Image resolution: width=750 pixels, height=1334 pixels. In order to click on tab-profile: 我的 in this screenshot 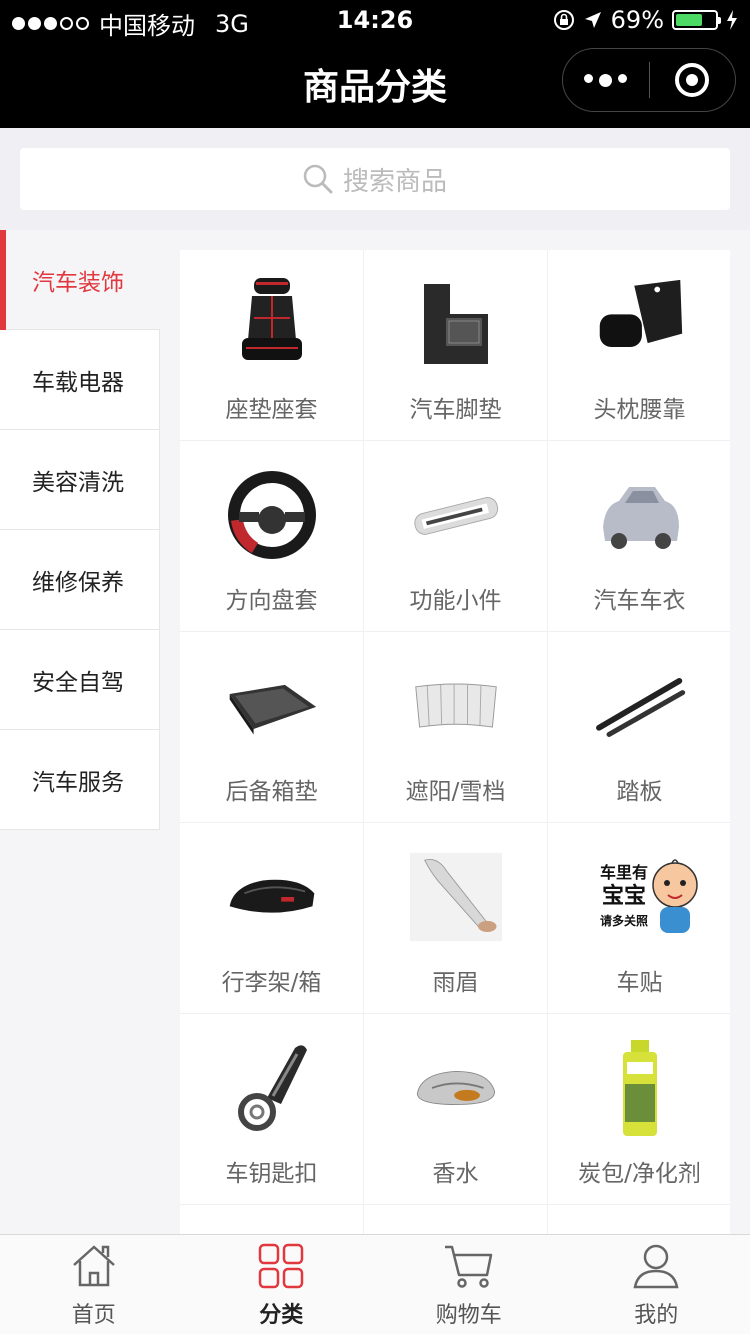, I will do `click(656, 1284)`.